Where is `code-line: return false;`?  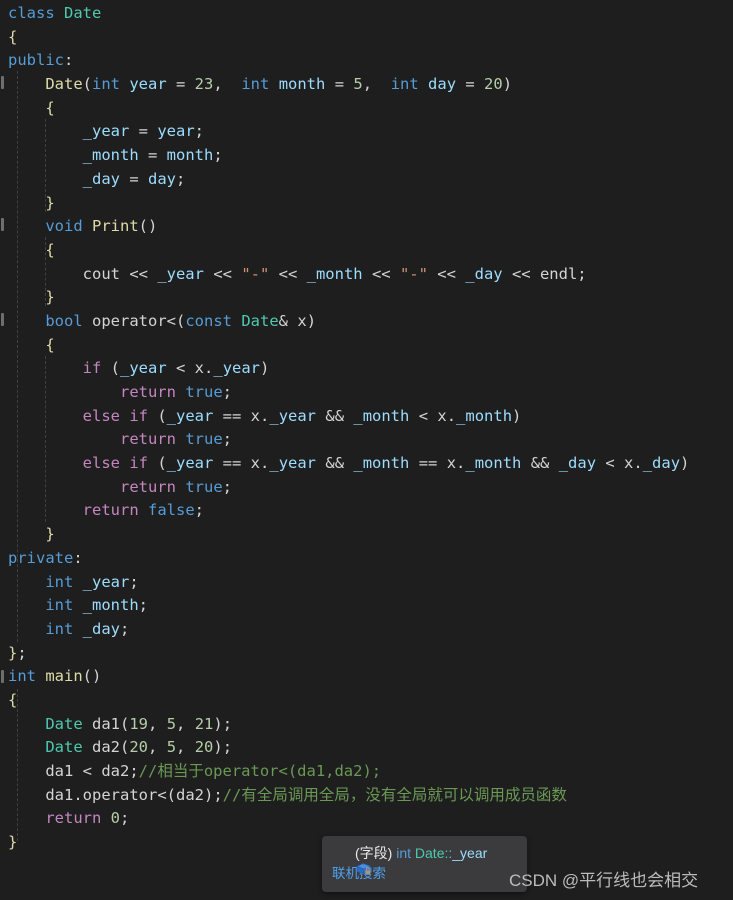 code-line: return false; is located at coordinates (366, 511).